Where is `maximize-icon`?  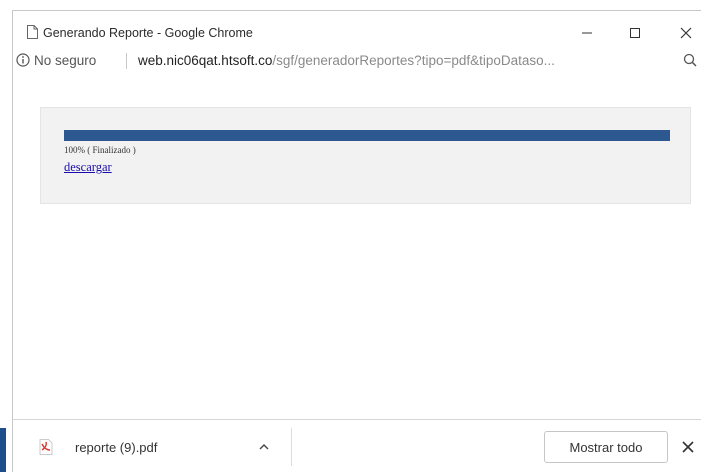 maximize-icon is located at coordinates (635, 33).